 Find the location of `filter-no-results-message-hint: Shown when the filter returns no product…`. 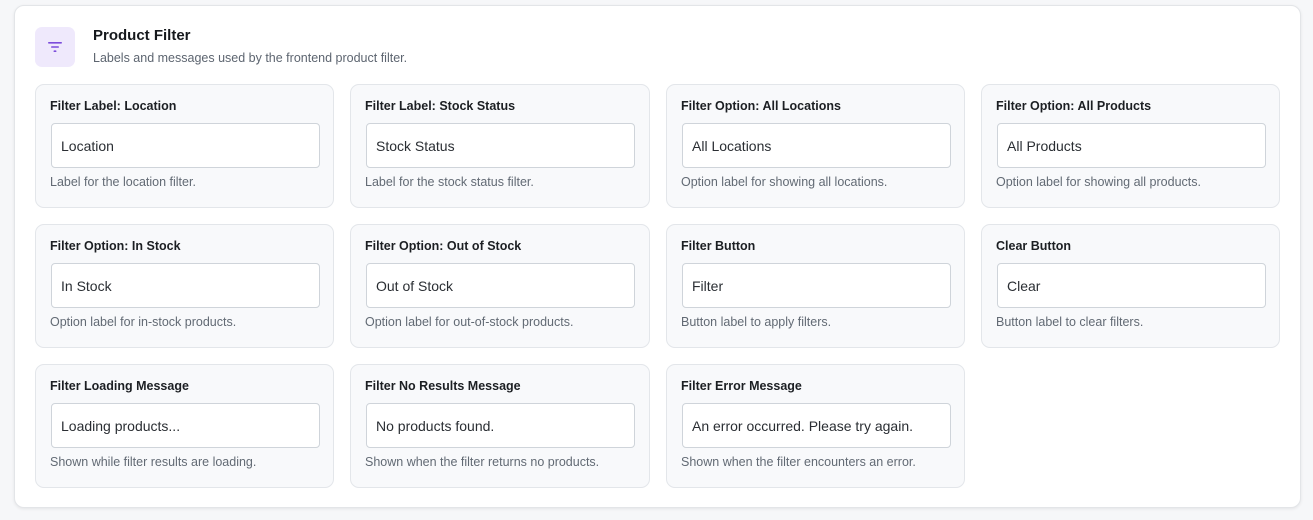

filter-no-results-message-hint: Shown when the filter returns no product… is located at coordinates (482, 462).